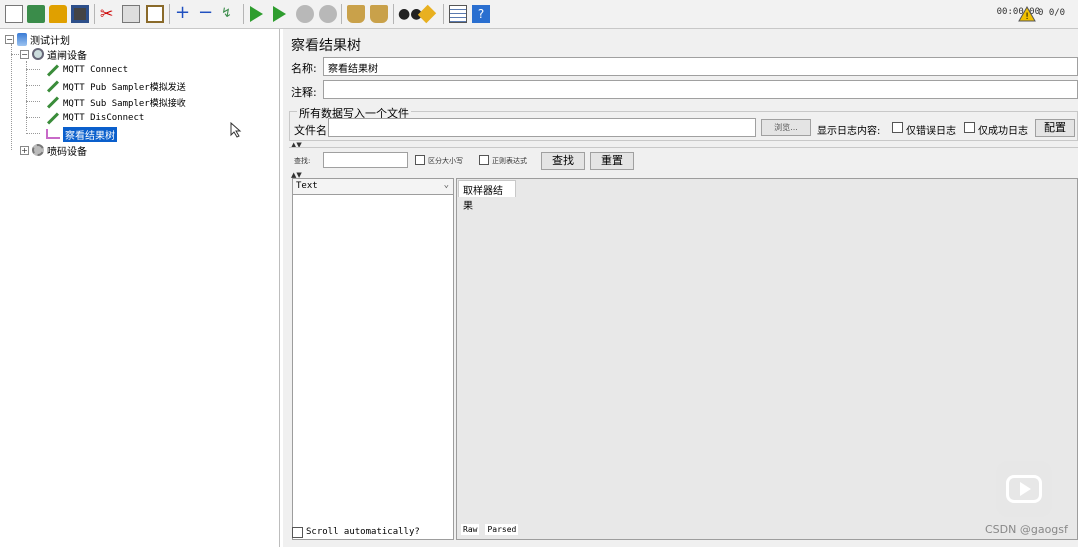 Image resolution: width=1078 pixels, height=547 pixels. Describe the element at coordinates (481, 14) in the screenshot. I see `help-icon: ?` at that location.